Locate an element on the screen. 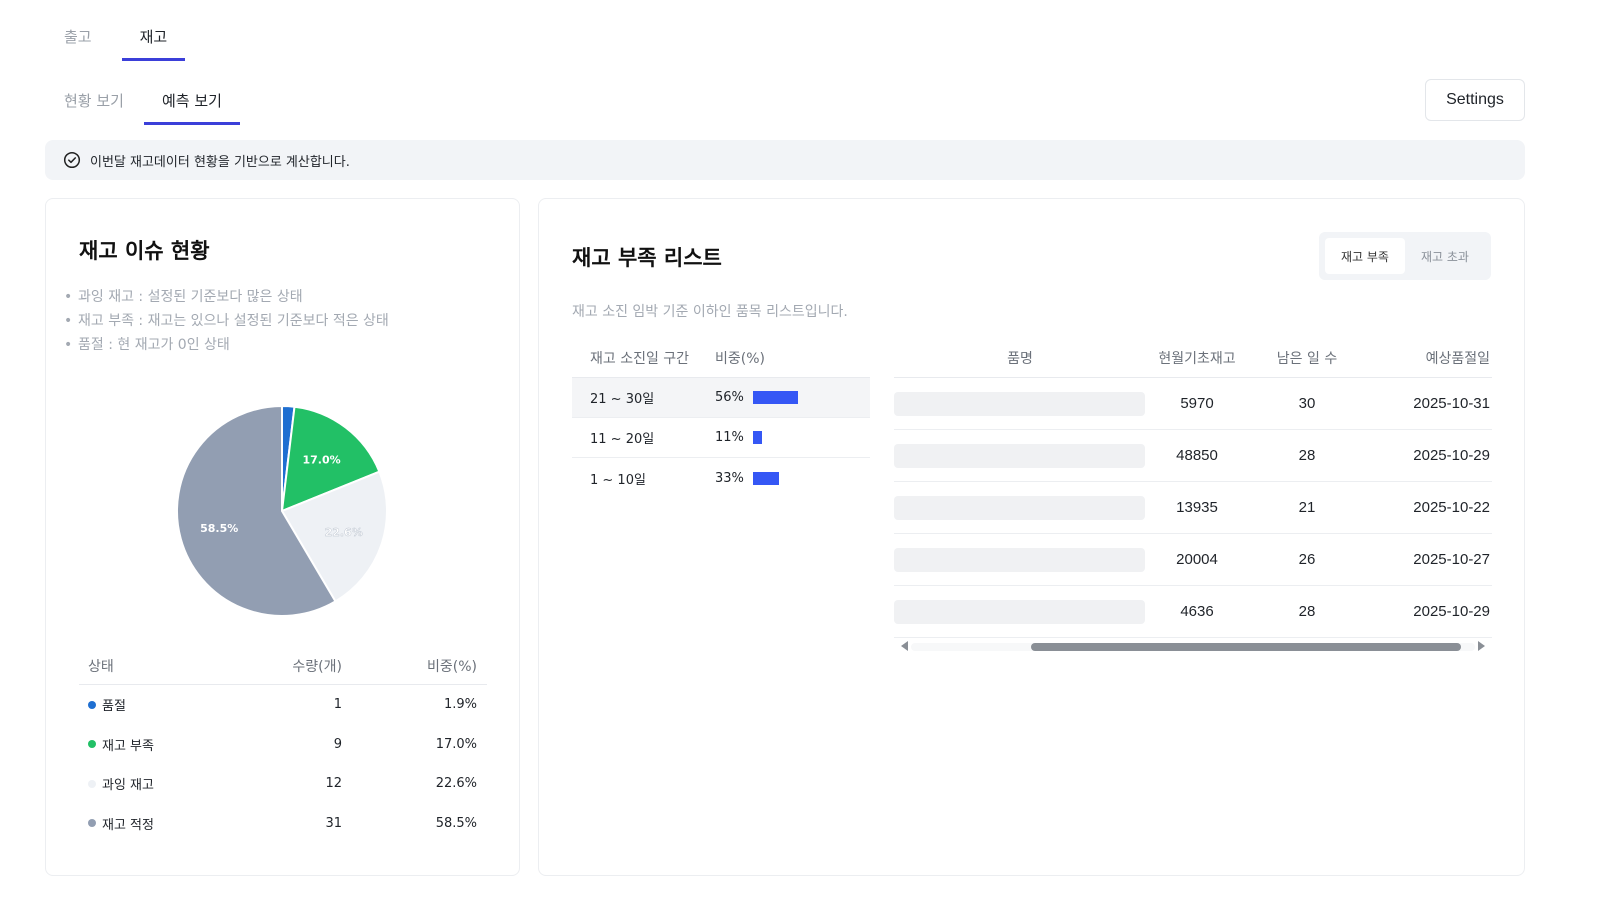  range-table-header: 재고 소진일 구간 비중(%) is located at coordinates (721, 358).